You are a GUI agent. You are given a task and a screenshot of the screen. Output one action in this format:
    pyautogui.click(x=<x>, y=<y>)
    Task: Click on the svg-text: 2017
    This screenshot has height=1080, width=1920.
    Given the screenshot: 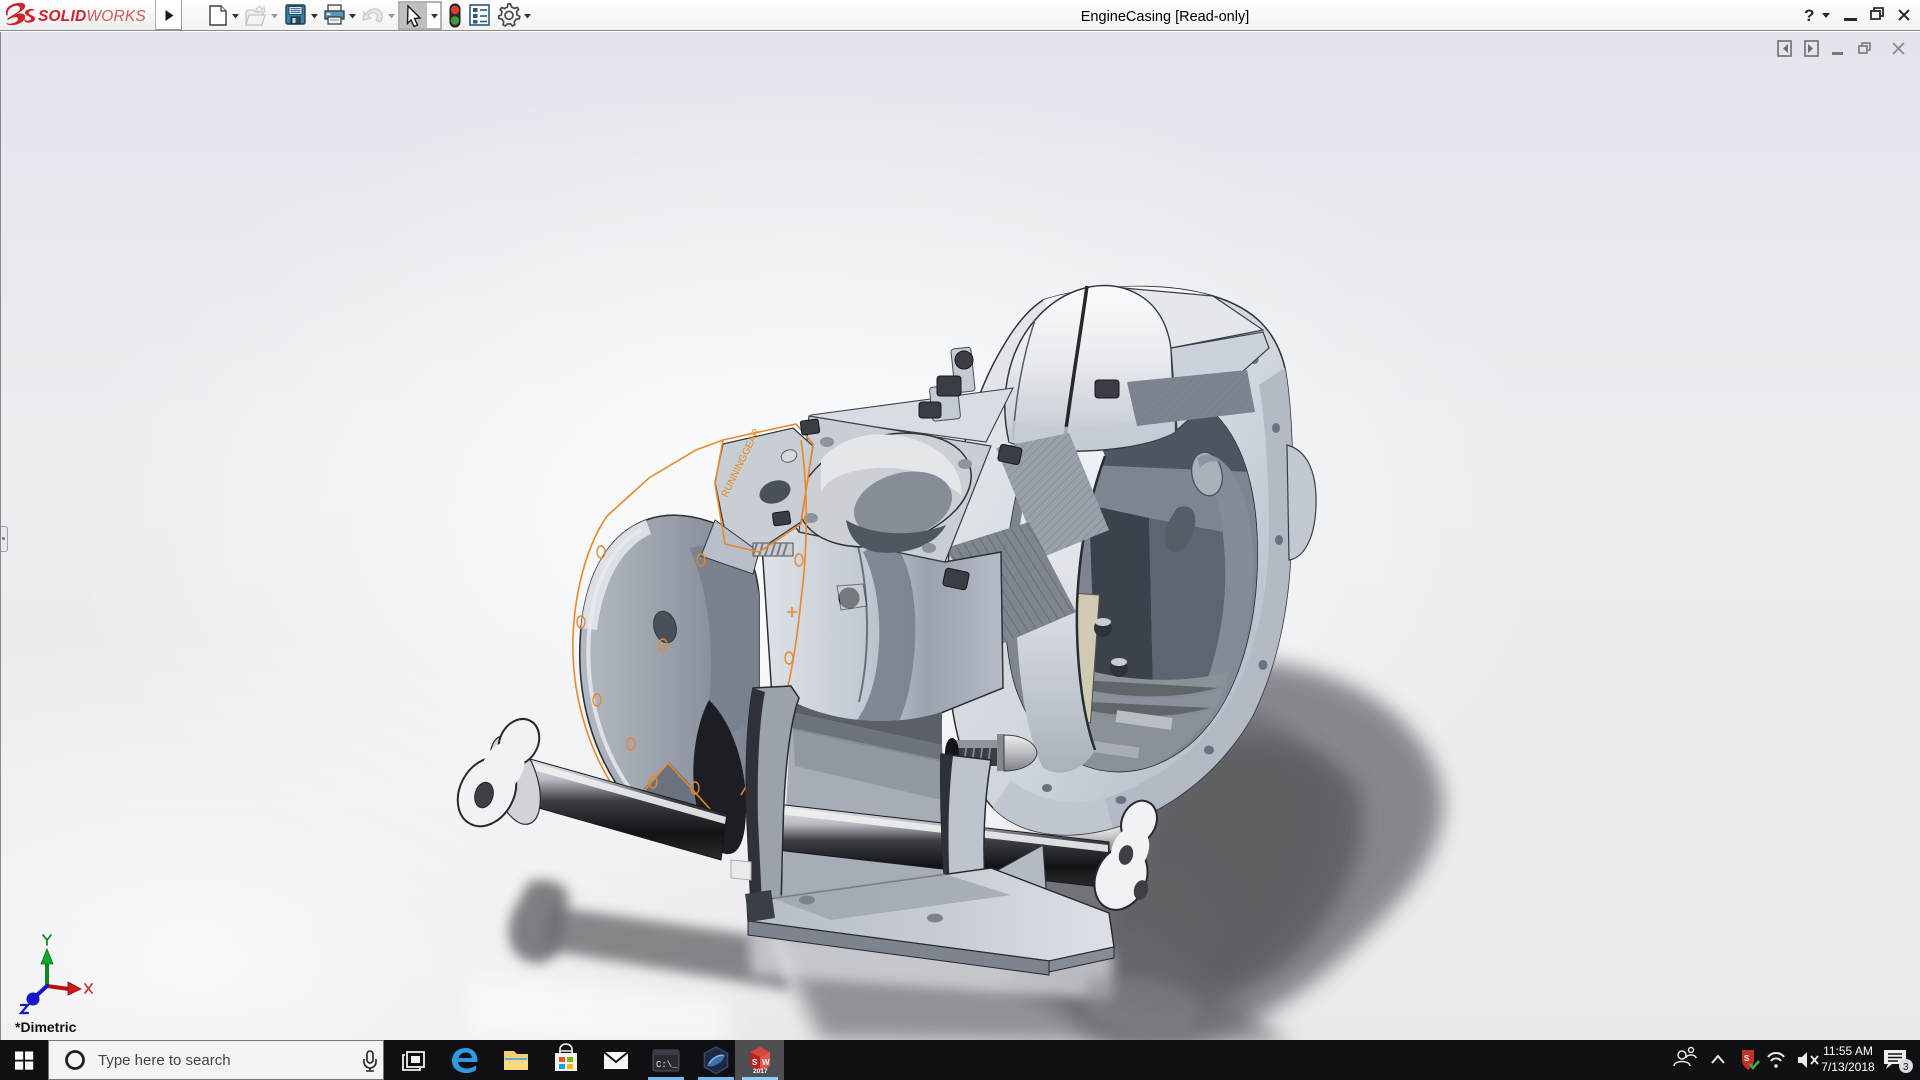 What is the action you would take?
    pyautogui.click(x=760, y=1071)
    